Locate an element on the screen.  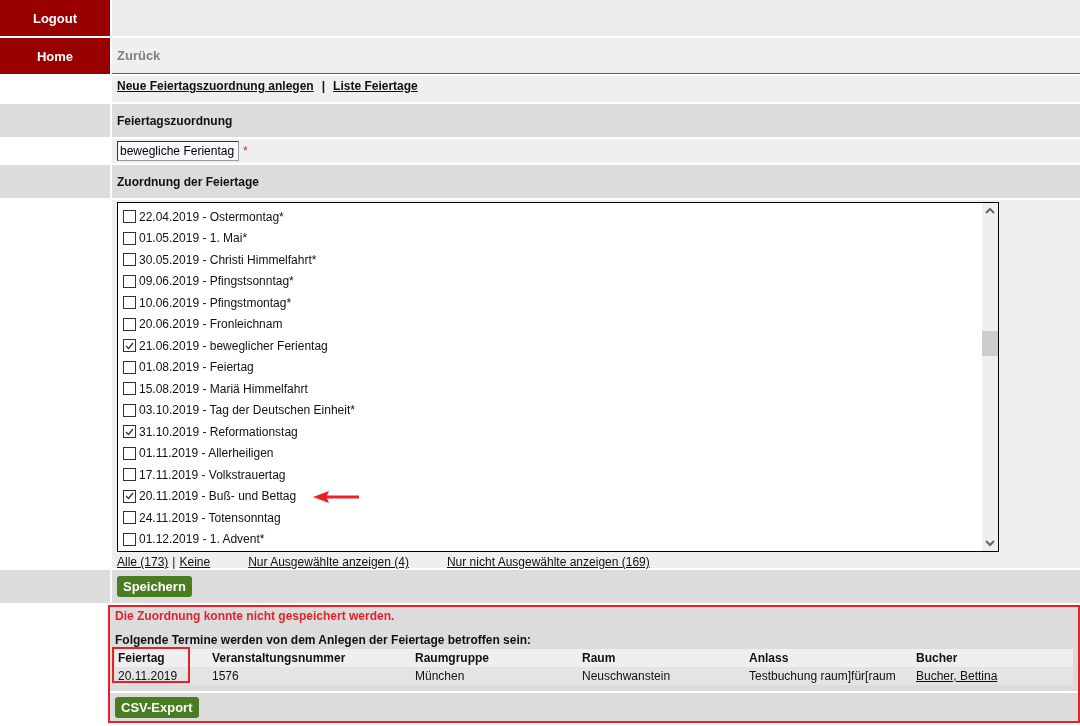
error-message: Die Zuordnung konnte nicht gespeichert werden. is located at coordinates (255, 616).